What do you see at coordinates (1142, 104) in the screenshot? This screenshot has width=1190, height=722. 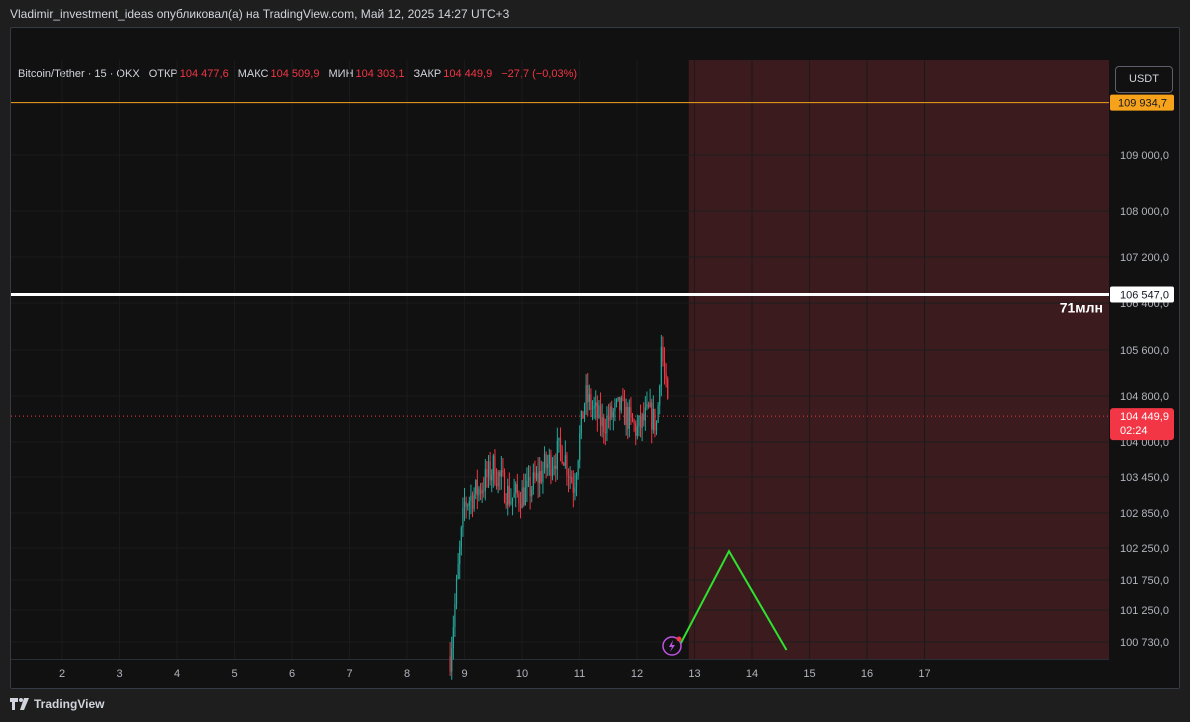 I see `orange-level-label: 109 934,7` at bounding box center [1142, 104].